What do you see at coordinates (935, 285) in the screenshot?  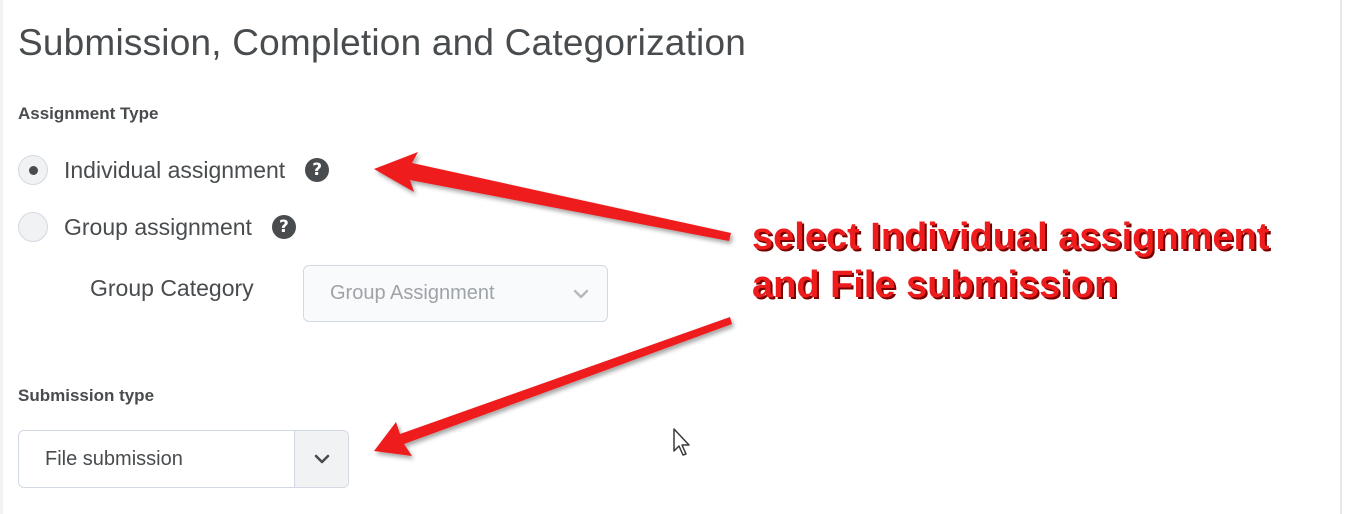 I see `annotation-line-2: and File submission` at bounding box center [935, 285].